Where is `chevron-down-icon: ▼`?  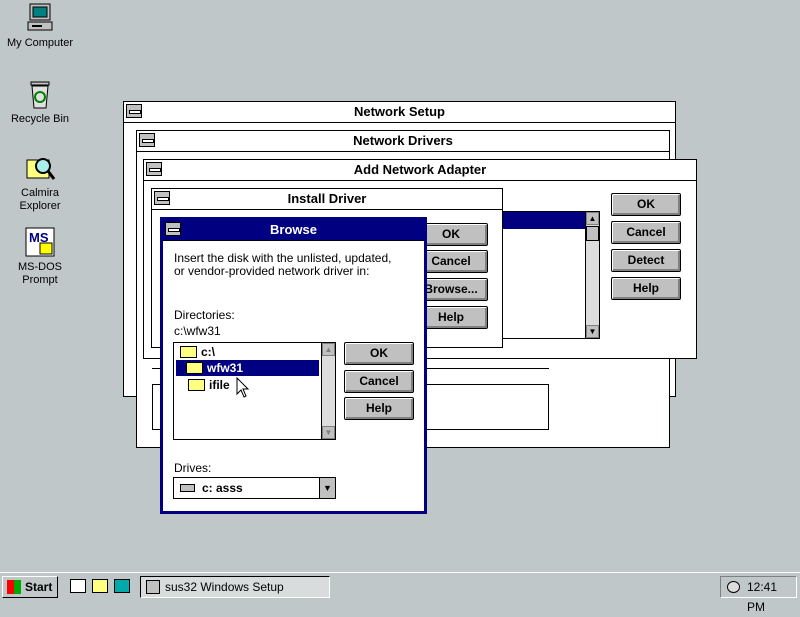
chevron-down-icon: ▼ is located at coordinates (327, 488).